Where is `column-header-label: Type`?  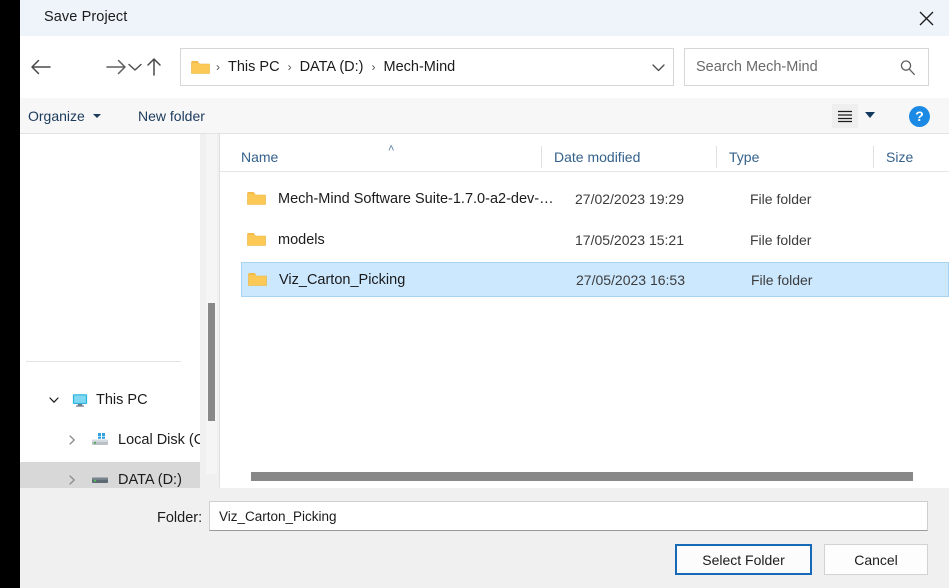 column-header-label: Type is located at coordinates (744, 157).